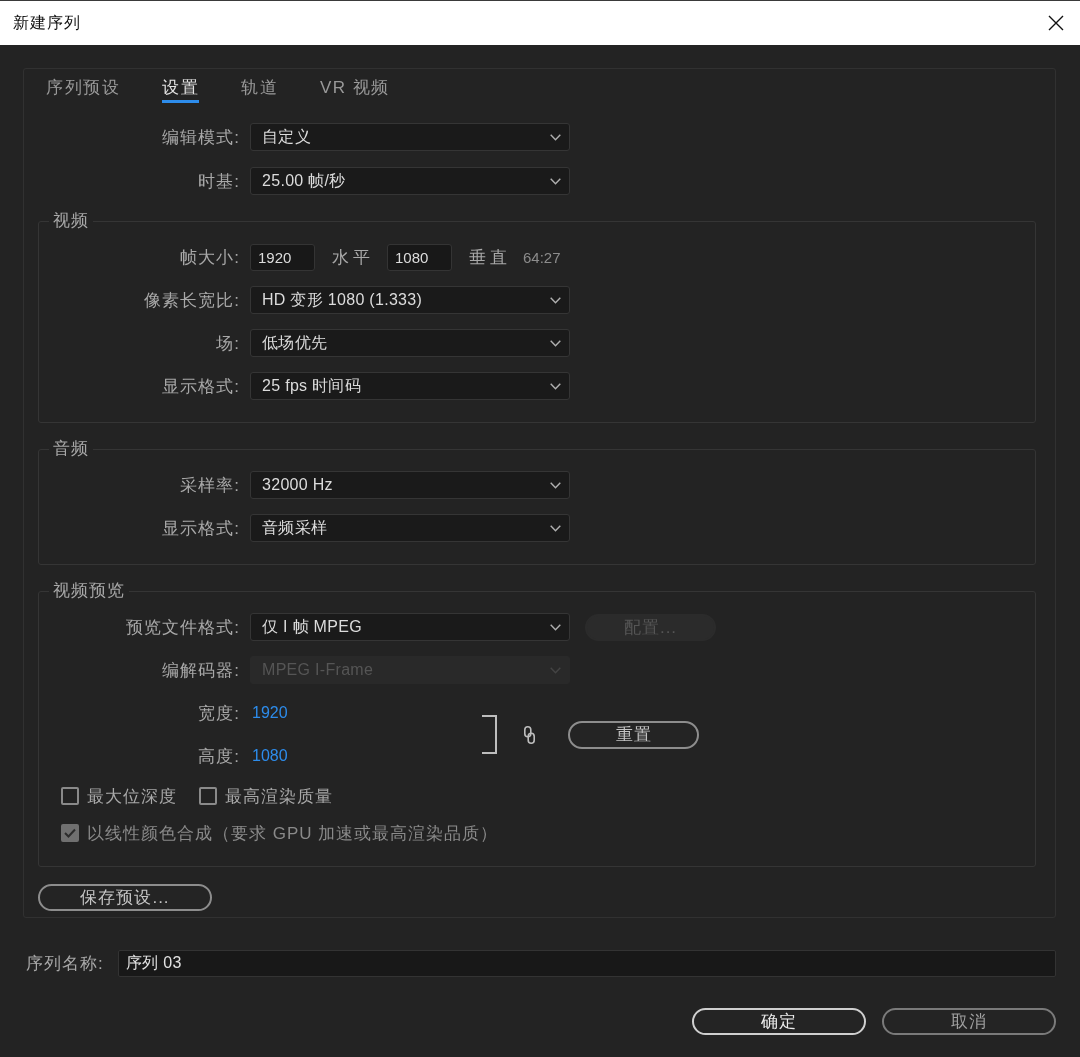 This screenshot has height=1057, width=1080. I want to click on tab: 序列预设, so click(83, 89).